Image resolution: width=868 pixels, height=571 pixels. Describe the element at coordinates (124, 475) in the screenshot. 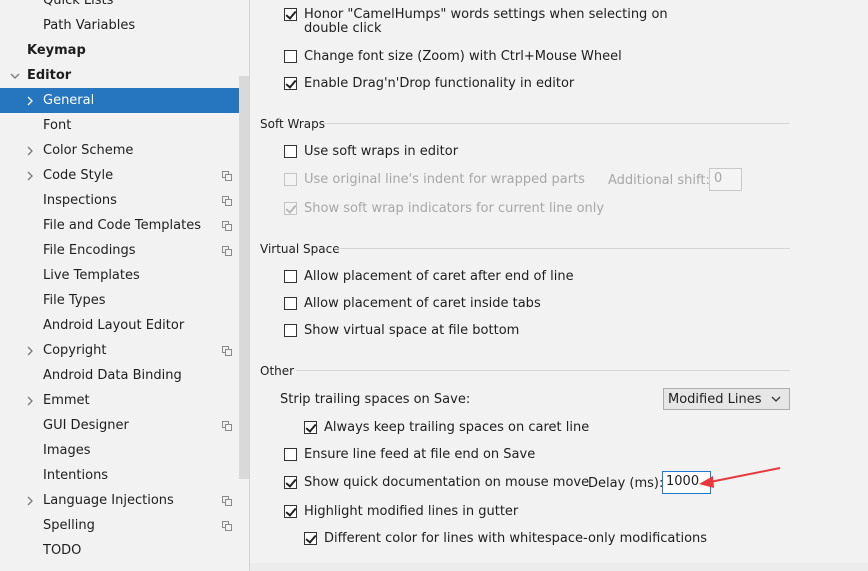

I see `sidebar-item: Intentions` at that location.